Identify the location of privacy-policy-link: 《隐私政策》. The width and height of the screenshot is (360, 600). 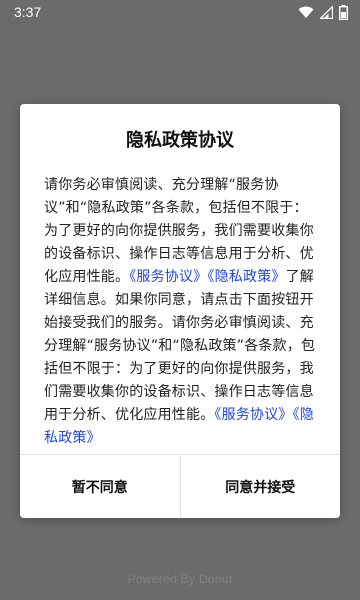
(246, 277).